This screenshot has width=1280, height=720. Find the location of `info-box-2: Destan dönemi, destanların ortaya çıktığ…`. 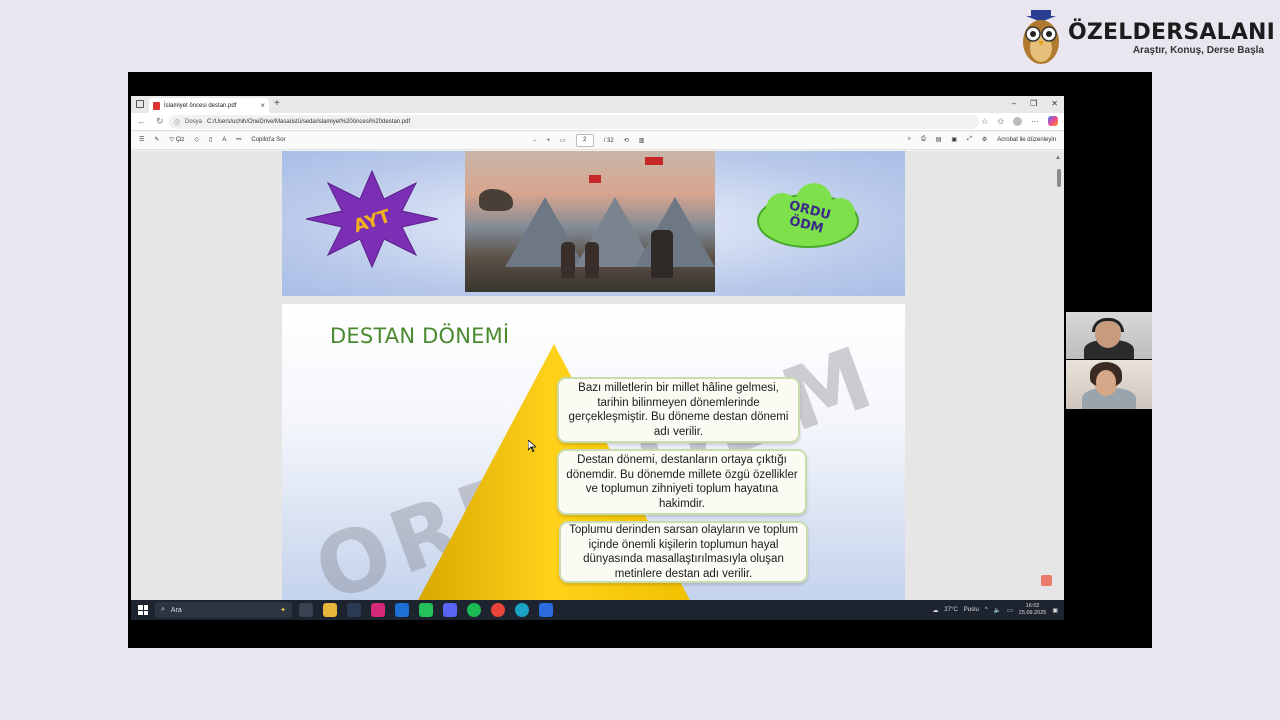

info-box-2: Destan dönemi, destanların ortaya çıktığ… is located at coordinates (682, 482).